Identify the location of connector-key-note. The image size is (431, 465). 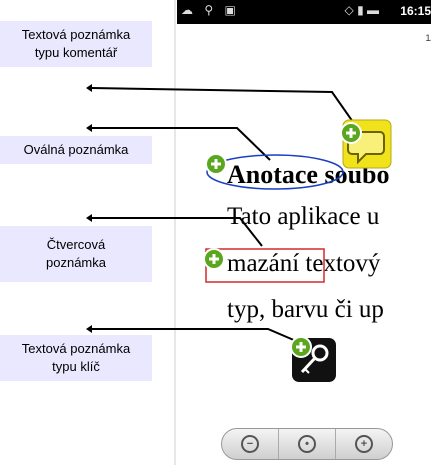
(198, 336).